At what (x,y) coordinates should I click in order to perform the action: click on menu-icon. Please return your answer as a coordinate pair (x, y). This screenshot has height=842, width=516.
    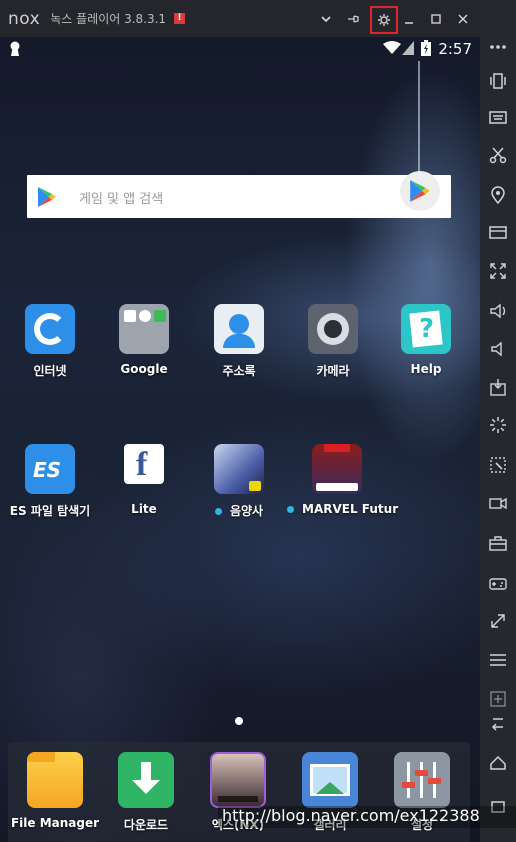
    Looking at the image, I should click on (498, 660).